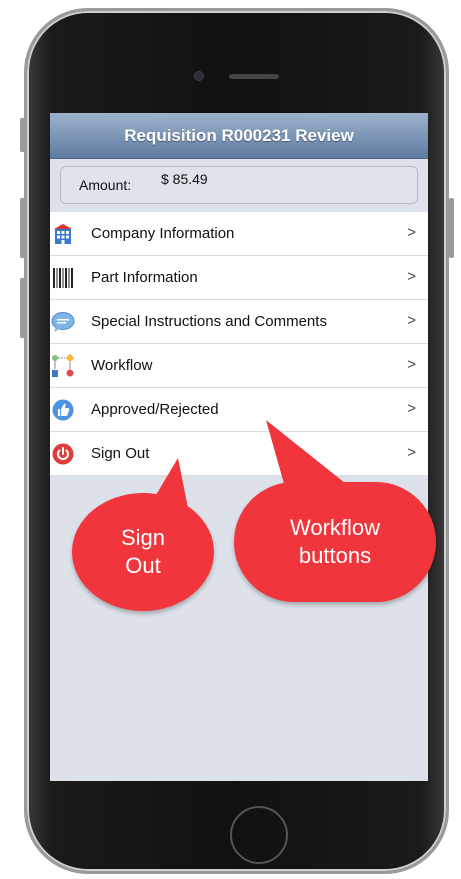  Describe the element at coordinates (143, 565) in the screenshot. I see `sign-out-callout-line2: Out` at that location.